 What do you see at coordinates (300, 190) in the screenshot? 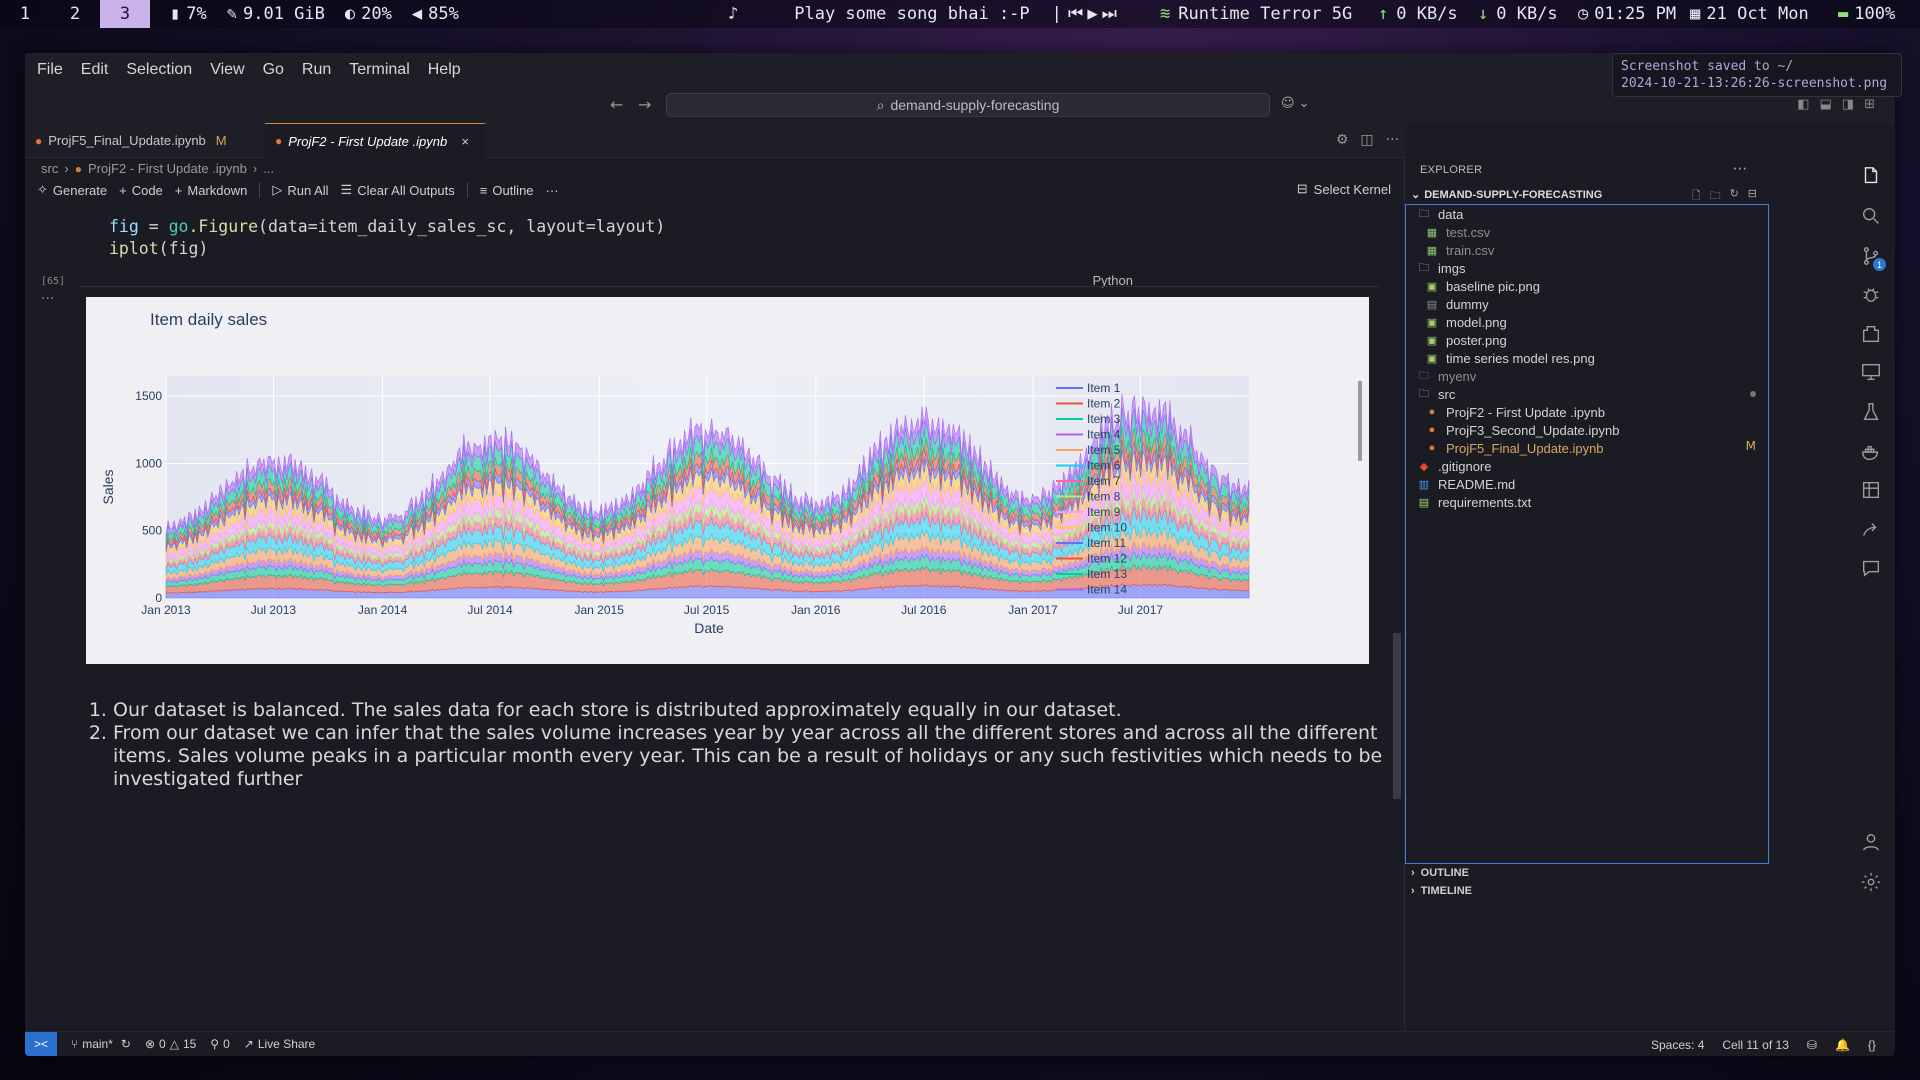
I see `run-all-button: ▷ Run All` at bounding box center [300, 190].